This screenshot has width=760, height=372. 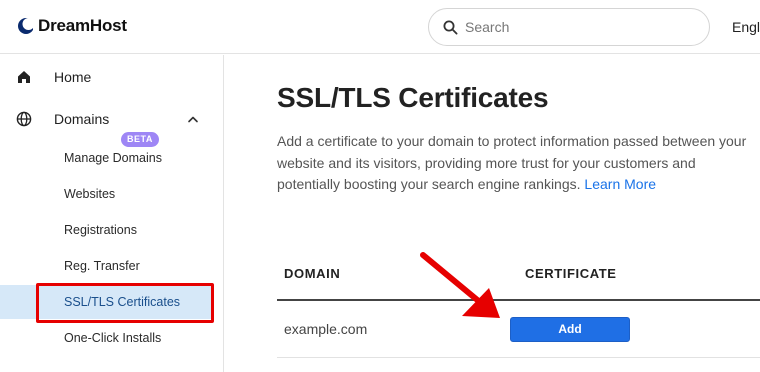 I want to click on sidebar-subitem-label: Manage Domains, so click(x=113, y=158).